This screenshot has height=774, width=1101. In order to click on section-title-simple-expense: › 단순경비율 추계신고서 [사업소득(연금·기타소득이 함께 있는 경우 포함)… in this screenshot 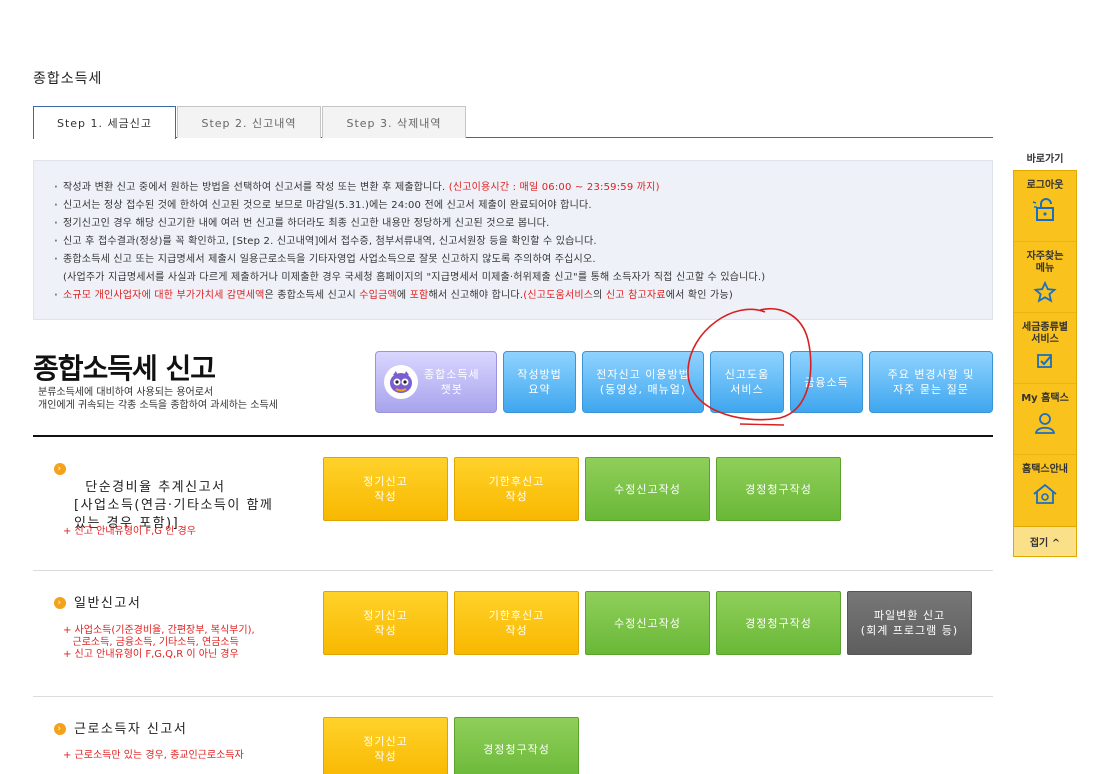, I will do `click(163, 497)`.